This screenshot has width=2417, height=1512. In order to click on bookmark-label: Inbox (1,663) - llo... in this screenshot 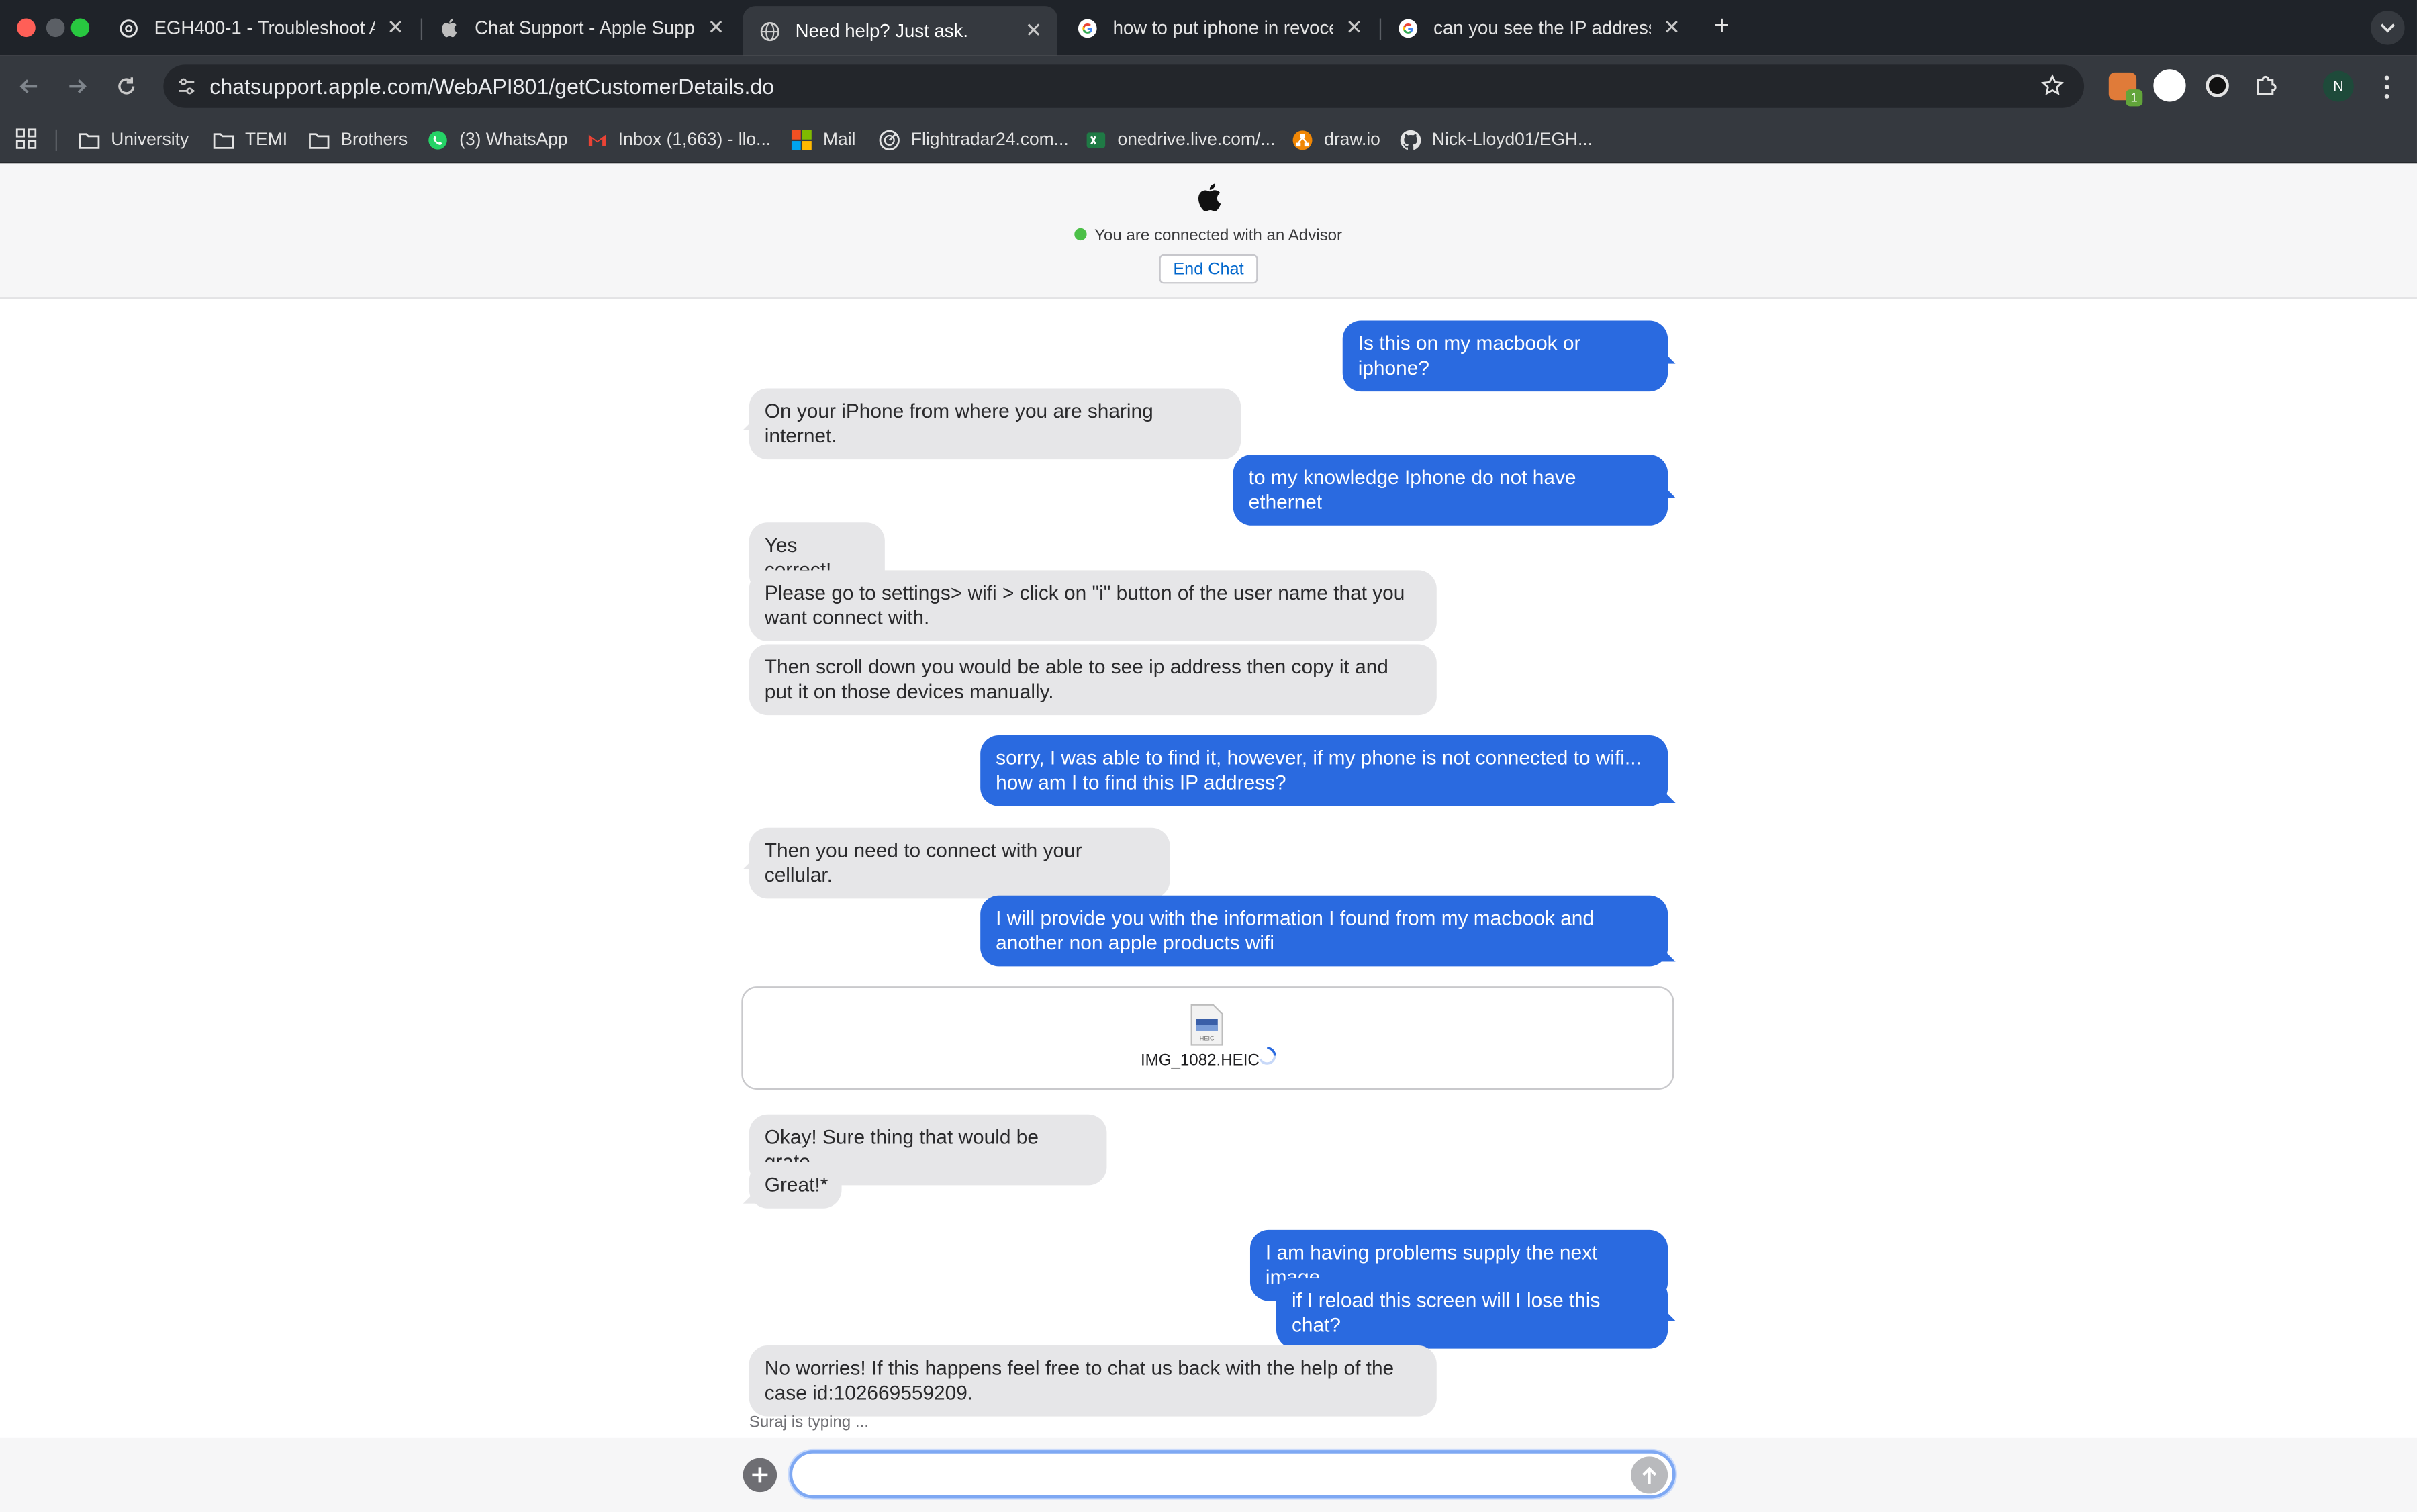, I will do `click(695, 140)`.